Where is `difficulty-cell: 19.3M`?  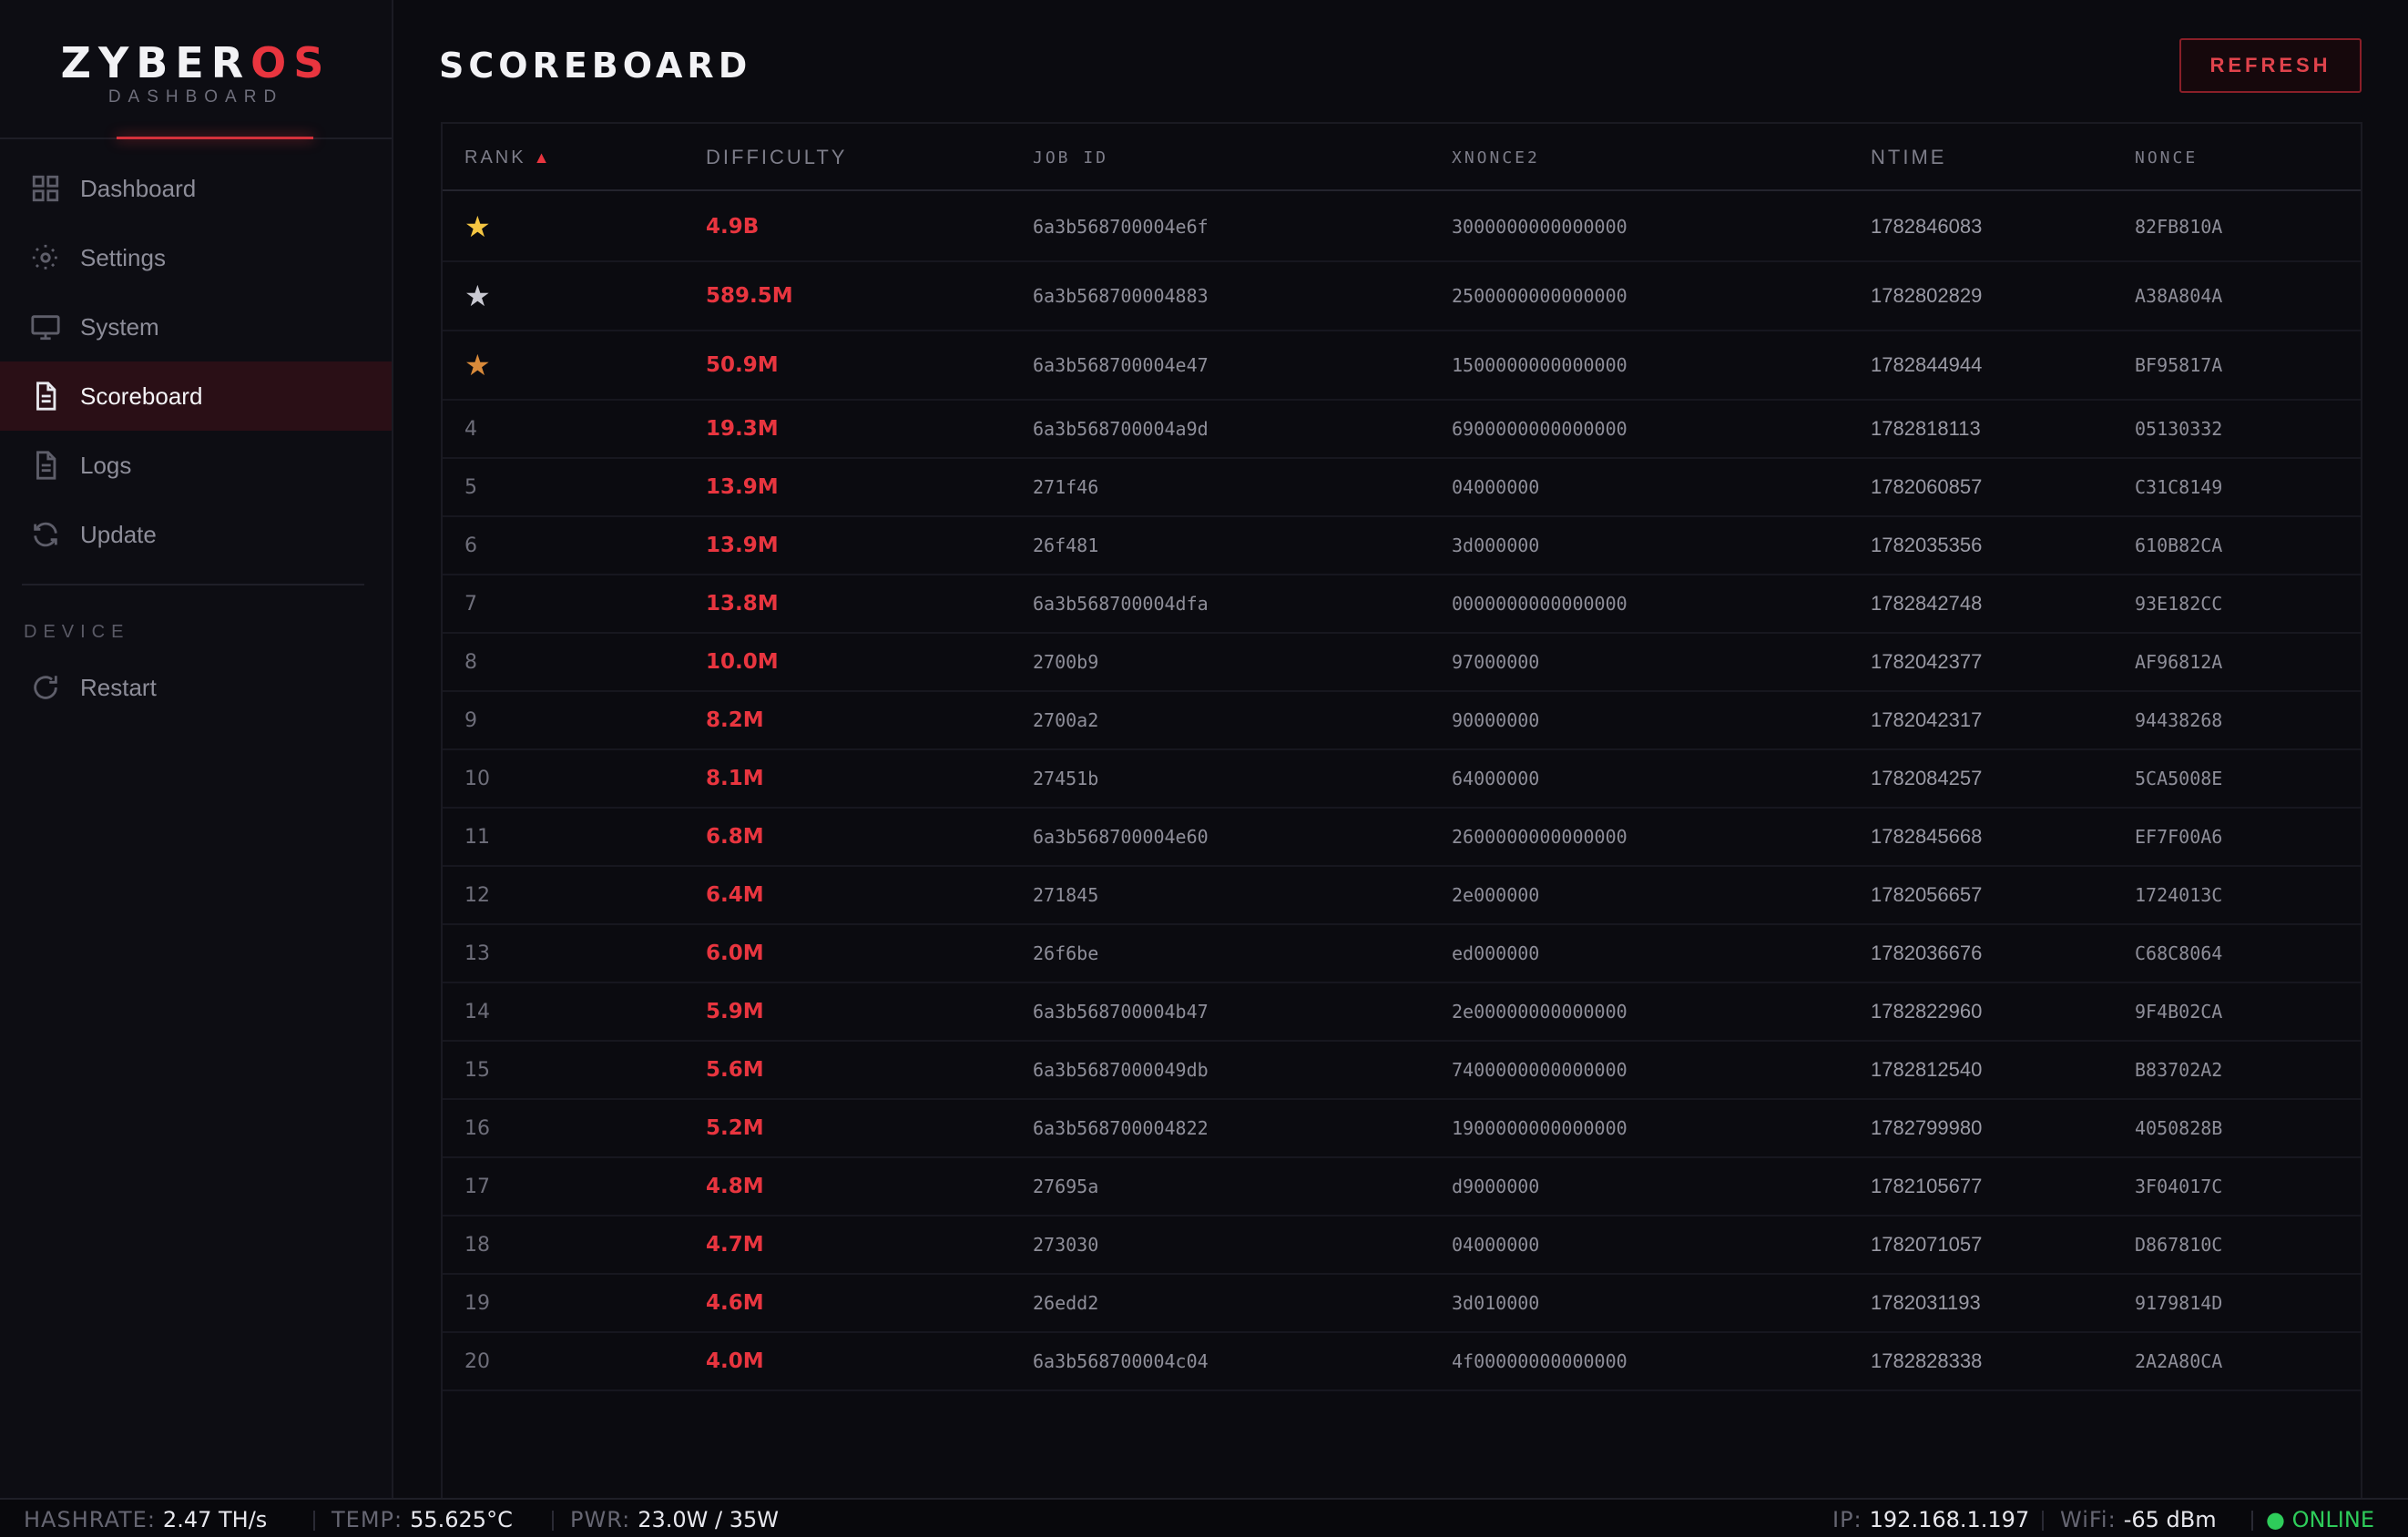 difficulty-cell: 19.3M is located at coordinates (742, 429).